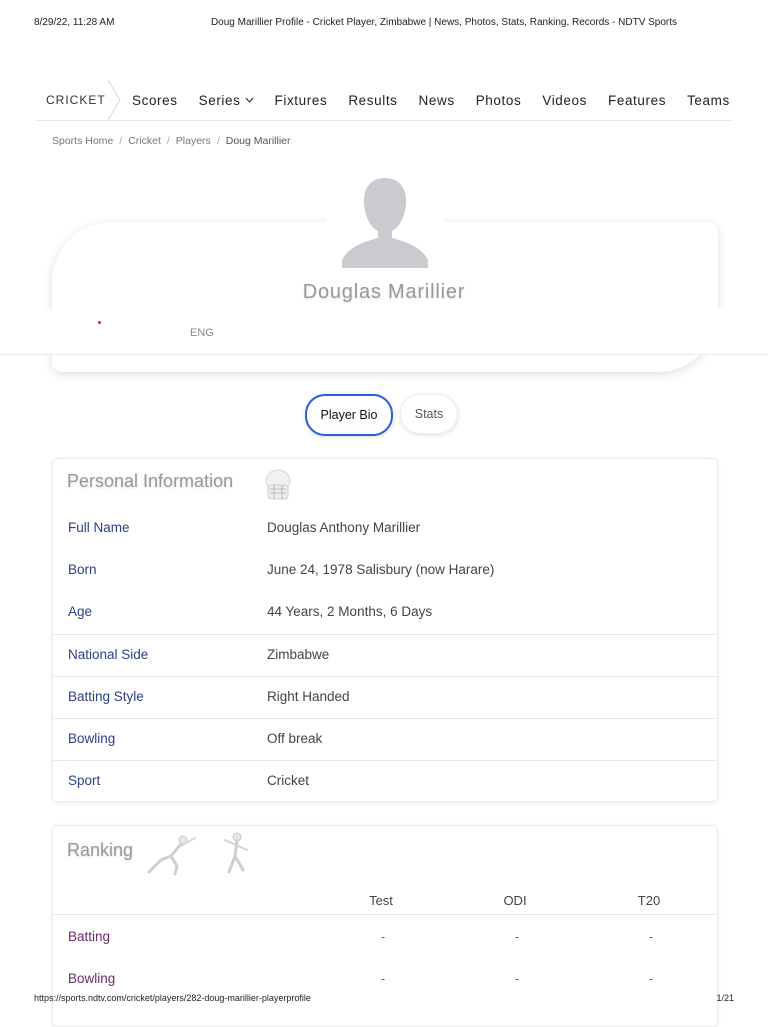 The image size is (768, 1027). I want to click on info-label: Age, so click(80, 611).